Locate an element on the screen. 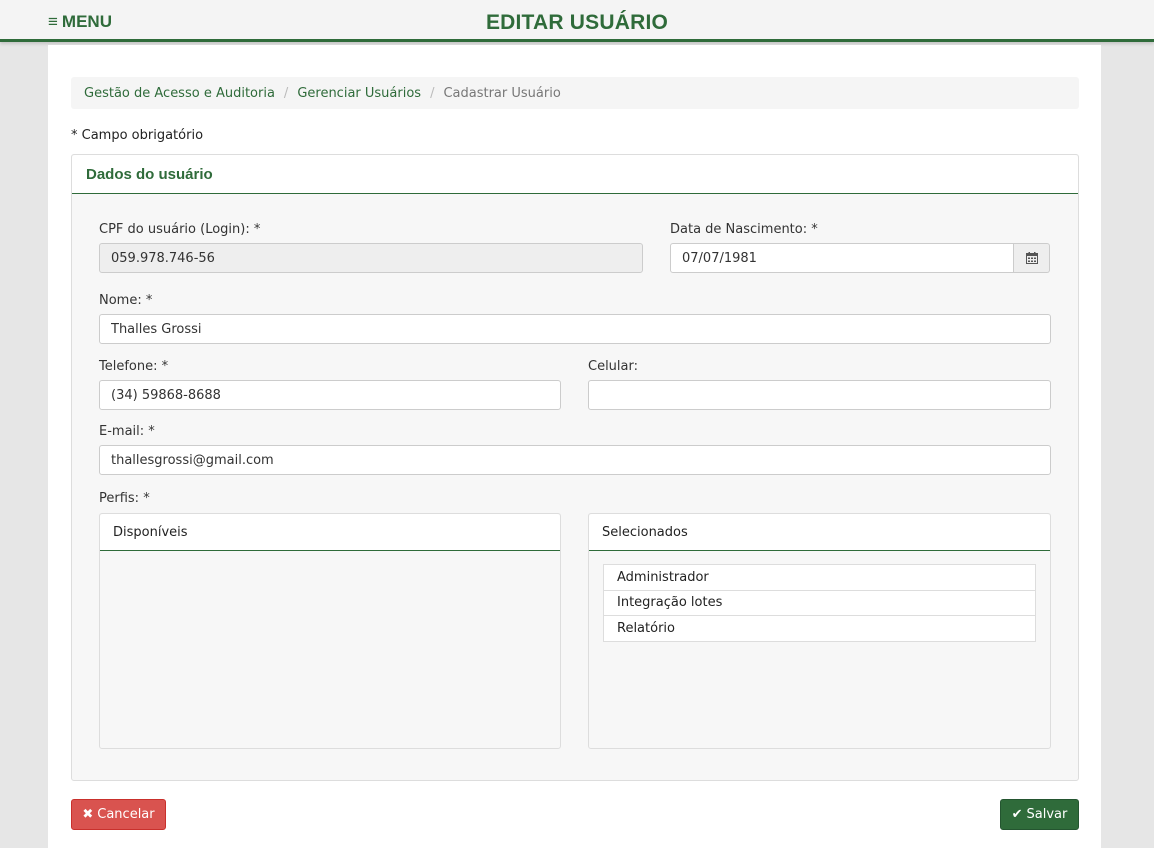 This screenshot has width=1154, height=848. save-label: Salvar is located at coordinates (1047, 814).